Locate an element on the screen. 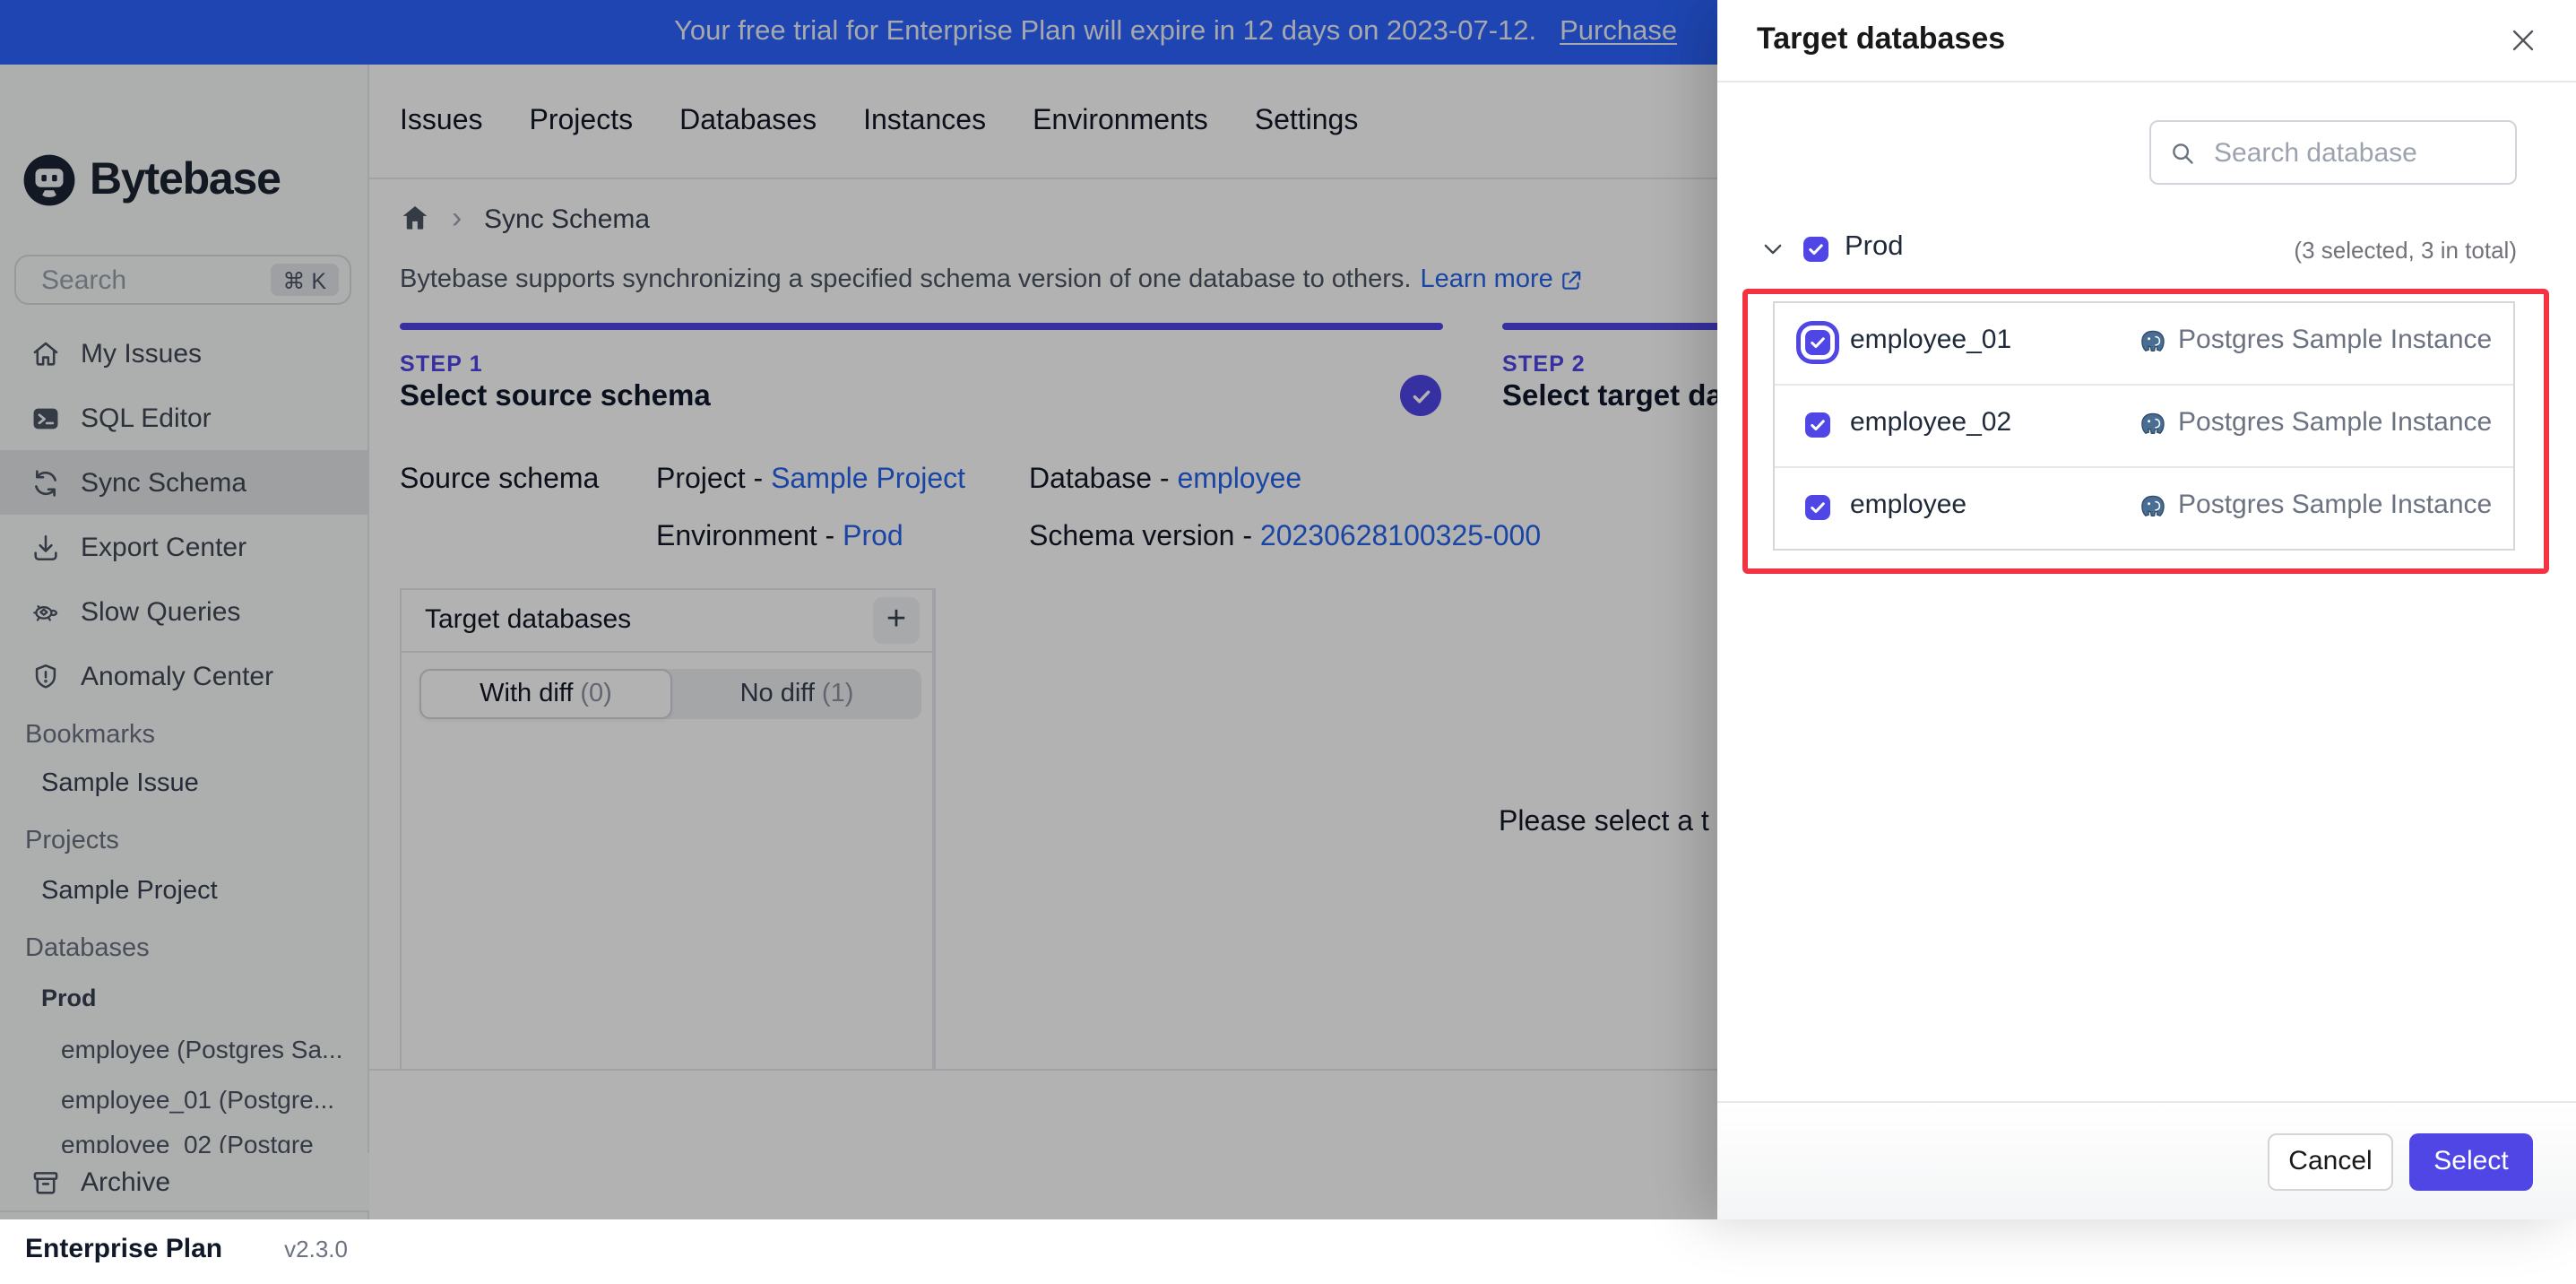 The image size is (2576, 1284). database-name: employee_02 is located at coordinates (1931, 422).